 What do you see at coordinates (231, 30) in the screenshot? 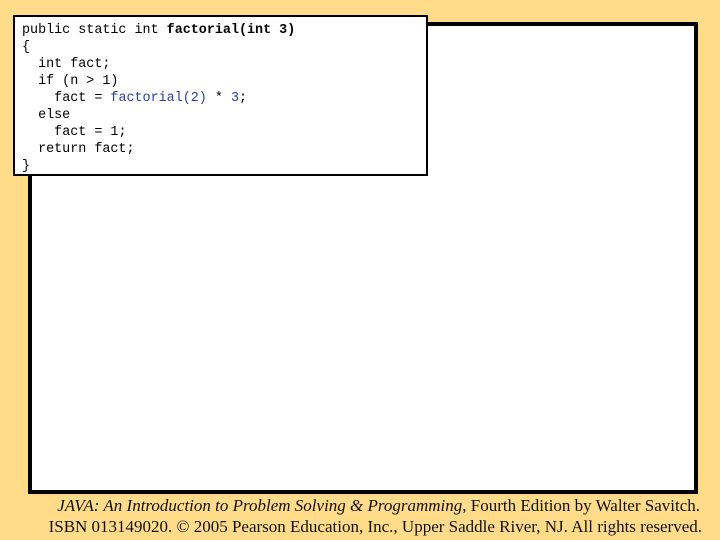
I see `code-token: factorial(int 3)` at bounding box center [231, 30].